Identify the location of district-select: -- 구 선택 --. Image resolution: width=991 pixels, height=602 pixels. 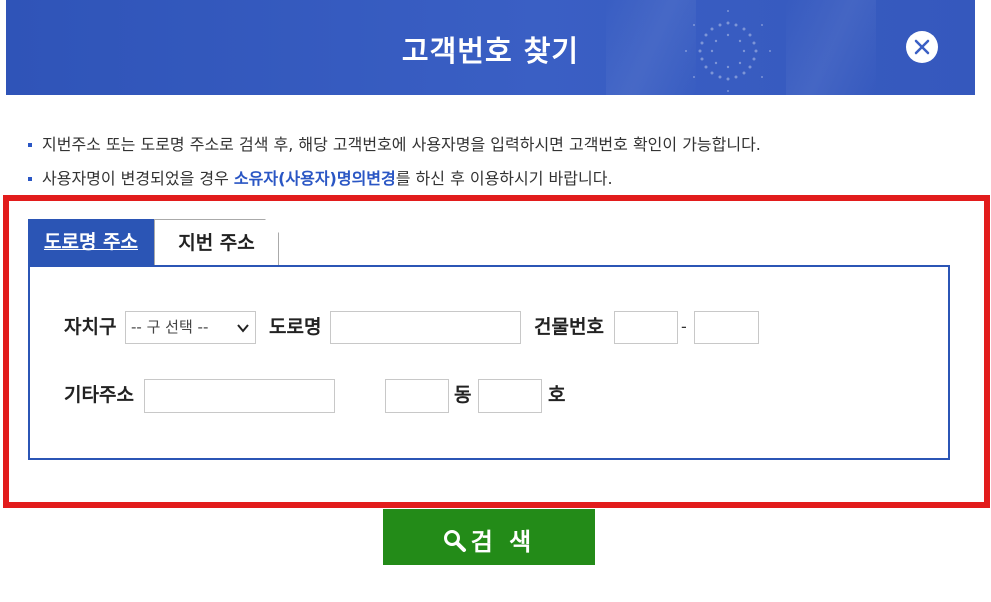
(190, 327).